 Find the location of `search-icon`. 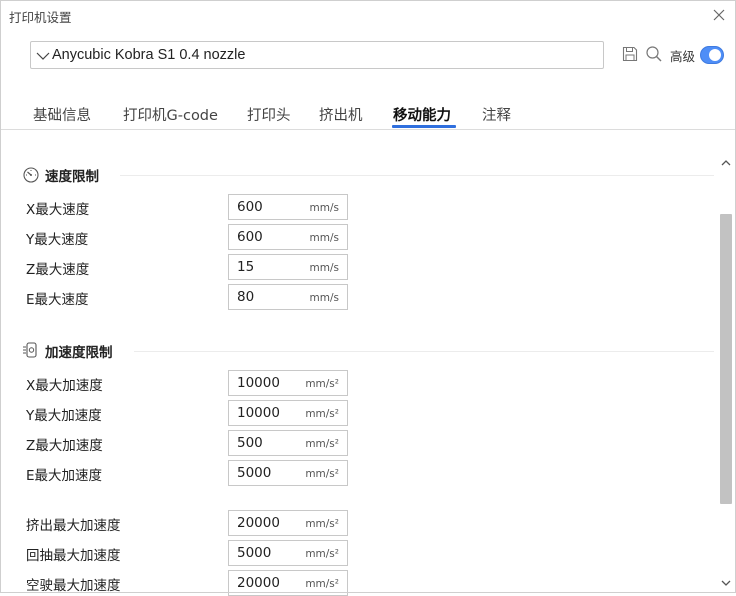

search-icon is located at coordinates (654, 54).